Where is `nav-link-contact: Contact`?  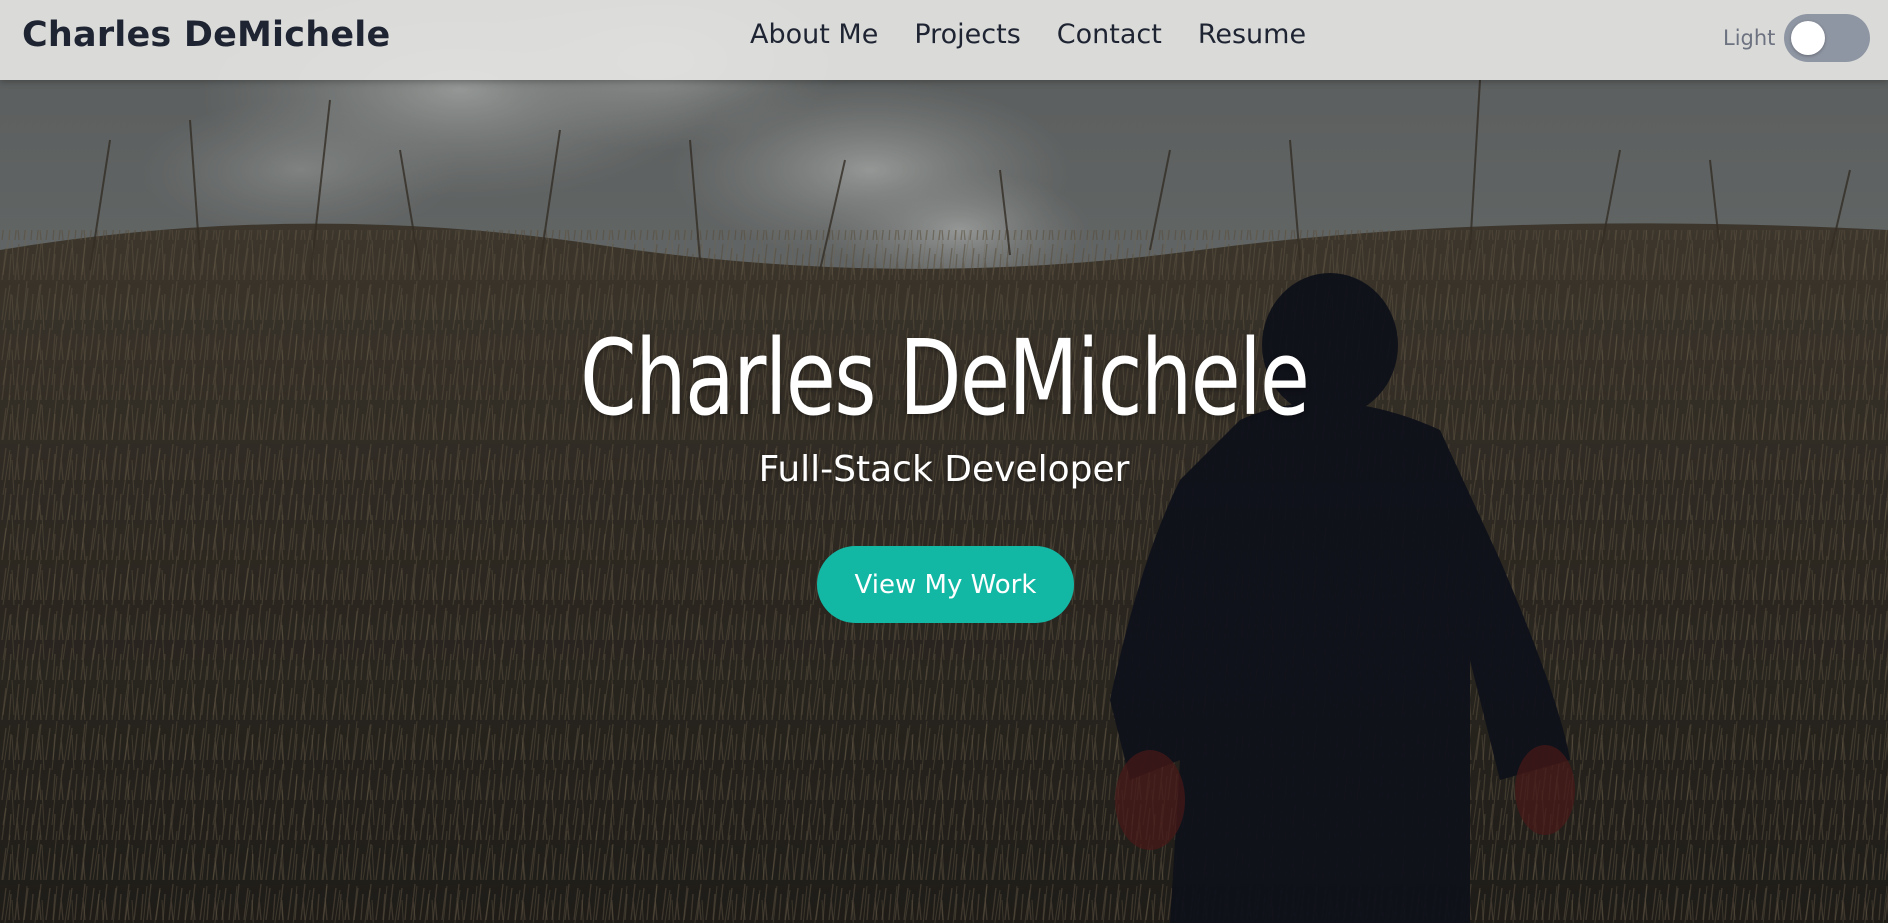 nav-link-contact: Contact is located at coordinates (1109, 34).